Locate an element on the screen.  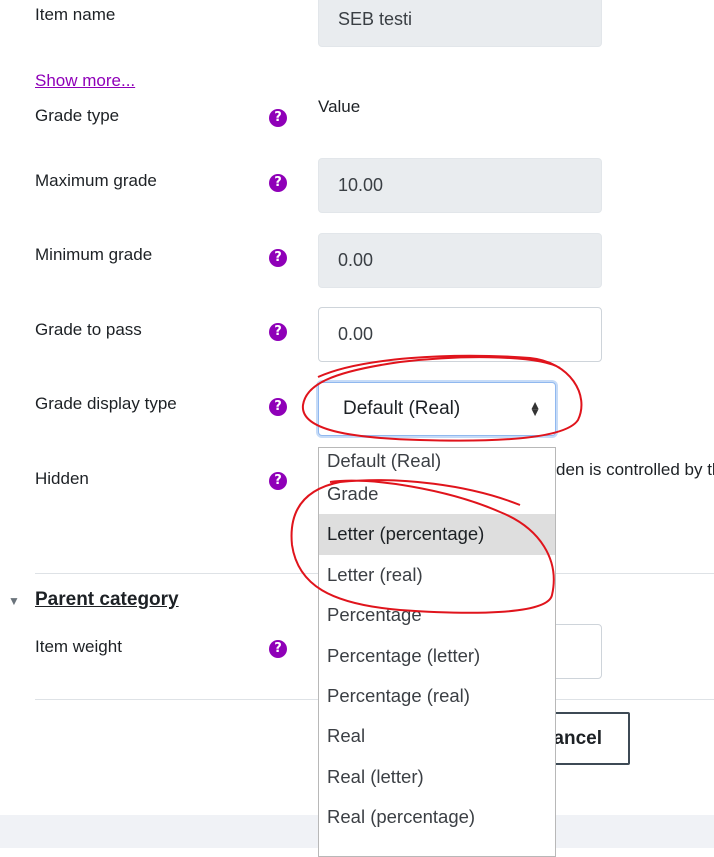
annotation-overlay is located at coordinates (436, 484).